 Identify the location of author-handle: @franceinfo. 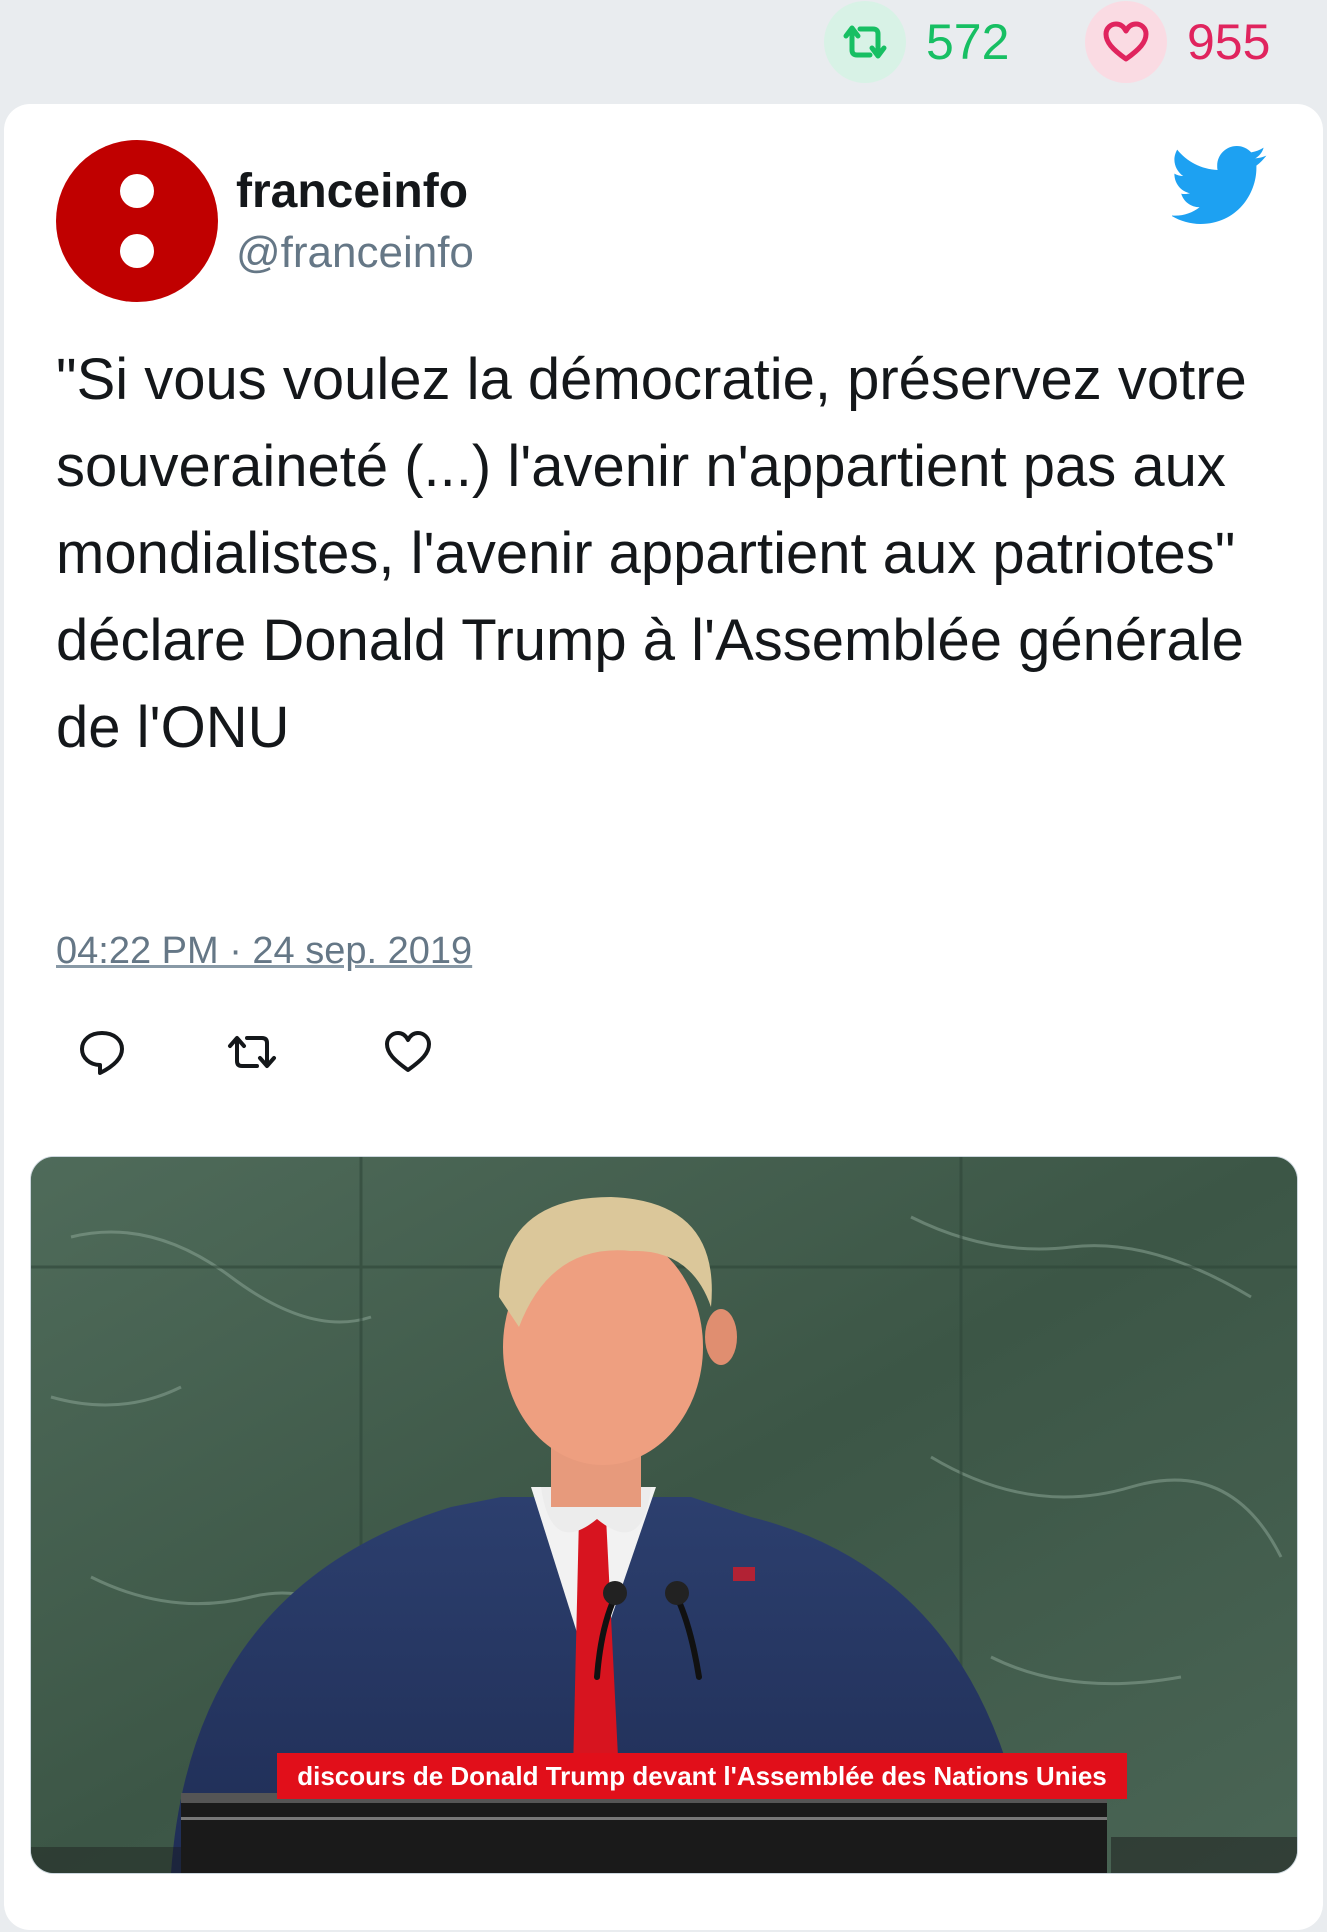
(355, 253).